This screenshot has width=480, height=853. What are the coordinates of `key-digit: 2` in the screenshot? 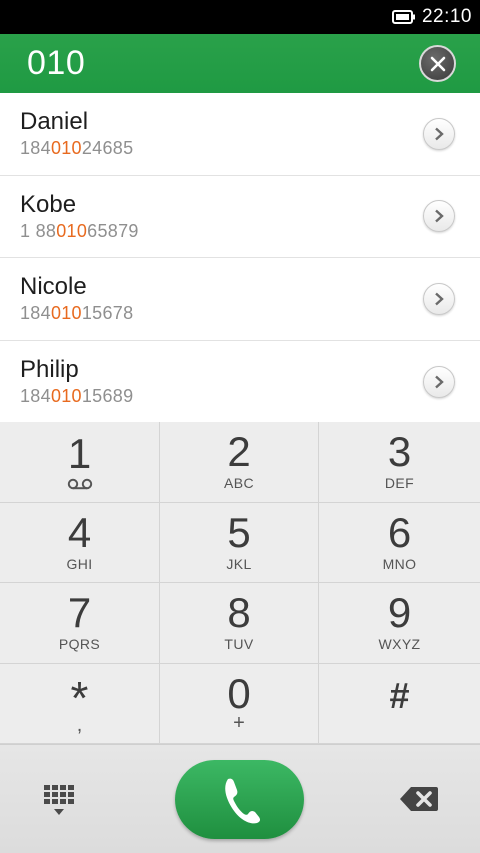 It's located at (239, 452).